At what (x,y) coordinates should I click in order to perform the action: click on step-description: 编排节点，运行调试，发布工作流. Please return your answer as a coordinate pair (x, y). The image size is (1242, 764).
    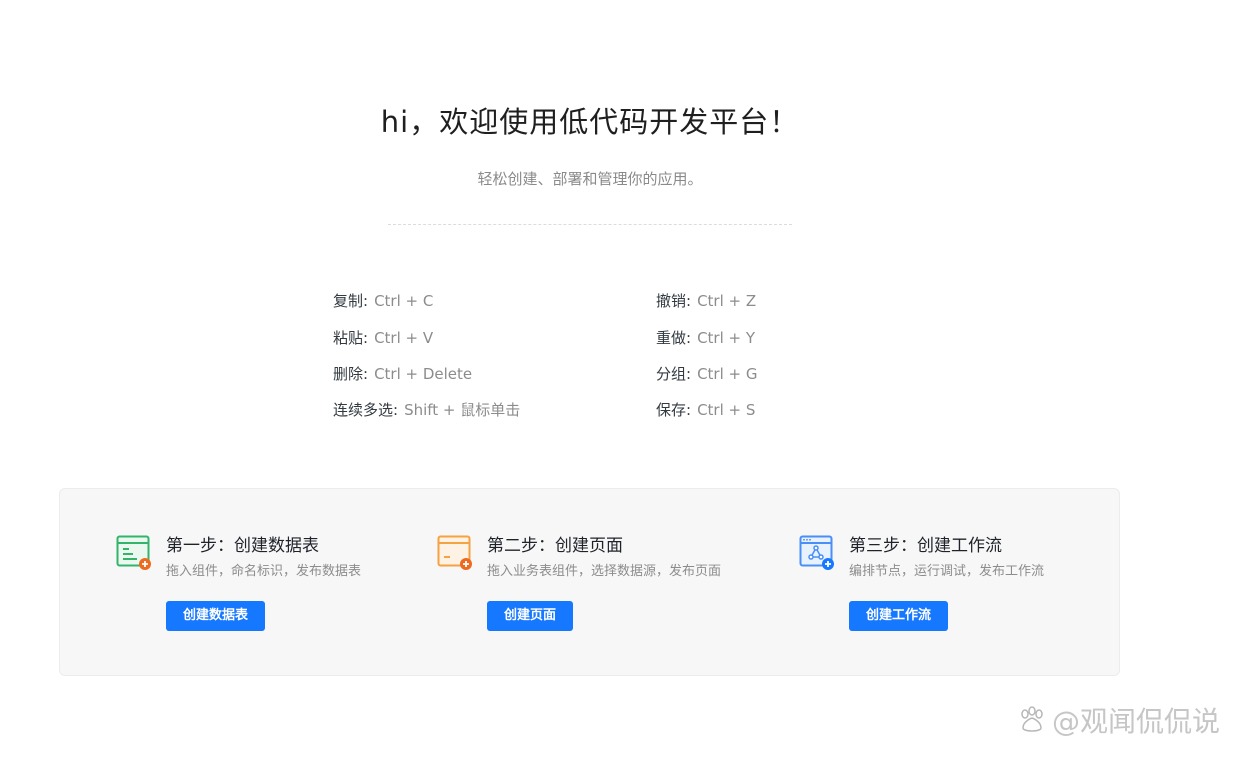
    Looking at the image, I should click on (947, 571).